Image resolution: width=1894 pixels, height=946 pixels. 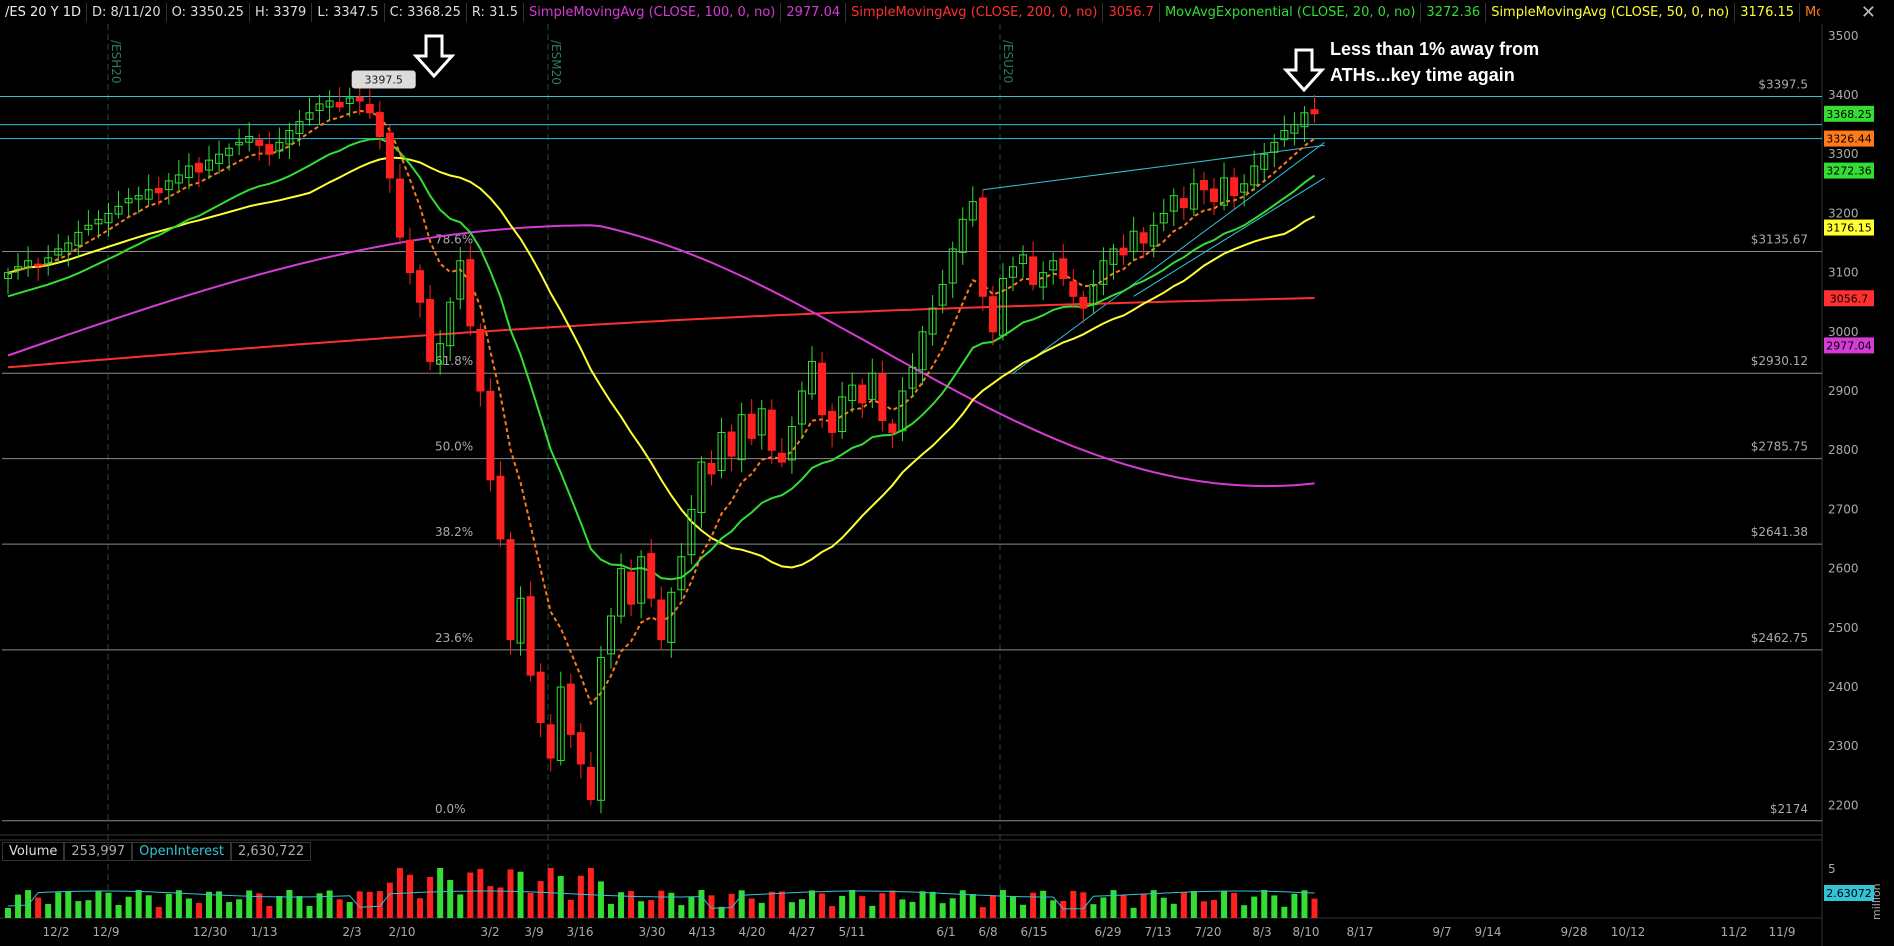 I want to click on y-tick-label: 2900, so click(x=1843, y=391).